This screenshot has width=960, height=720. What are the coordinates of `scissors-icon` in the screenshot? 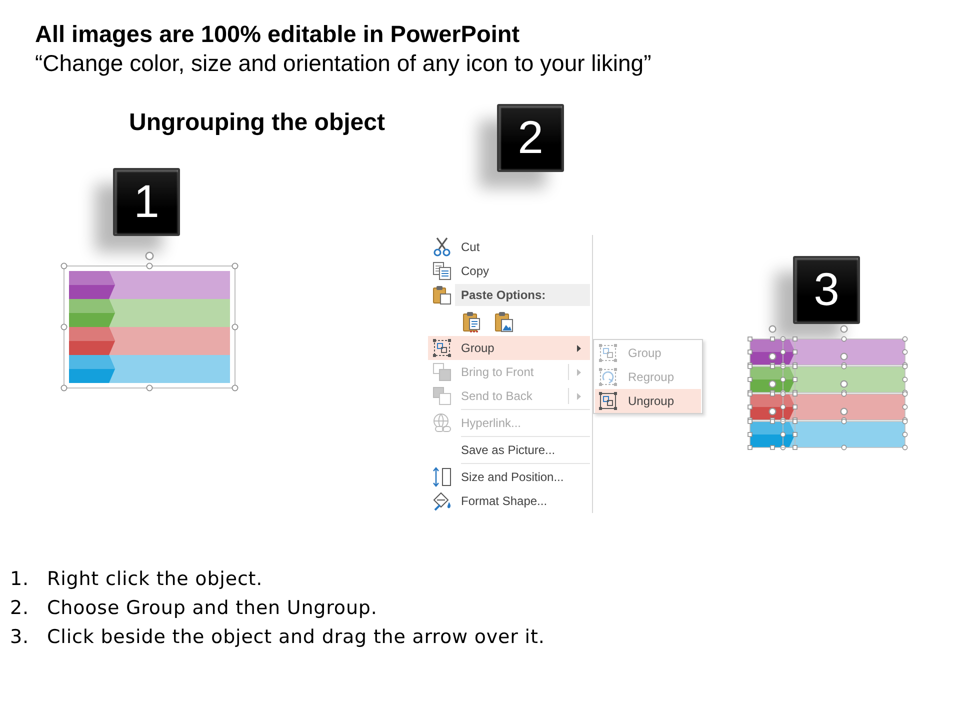 It's located at (442, 247).